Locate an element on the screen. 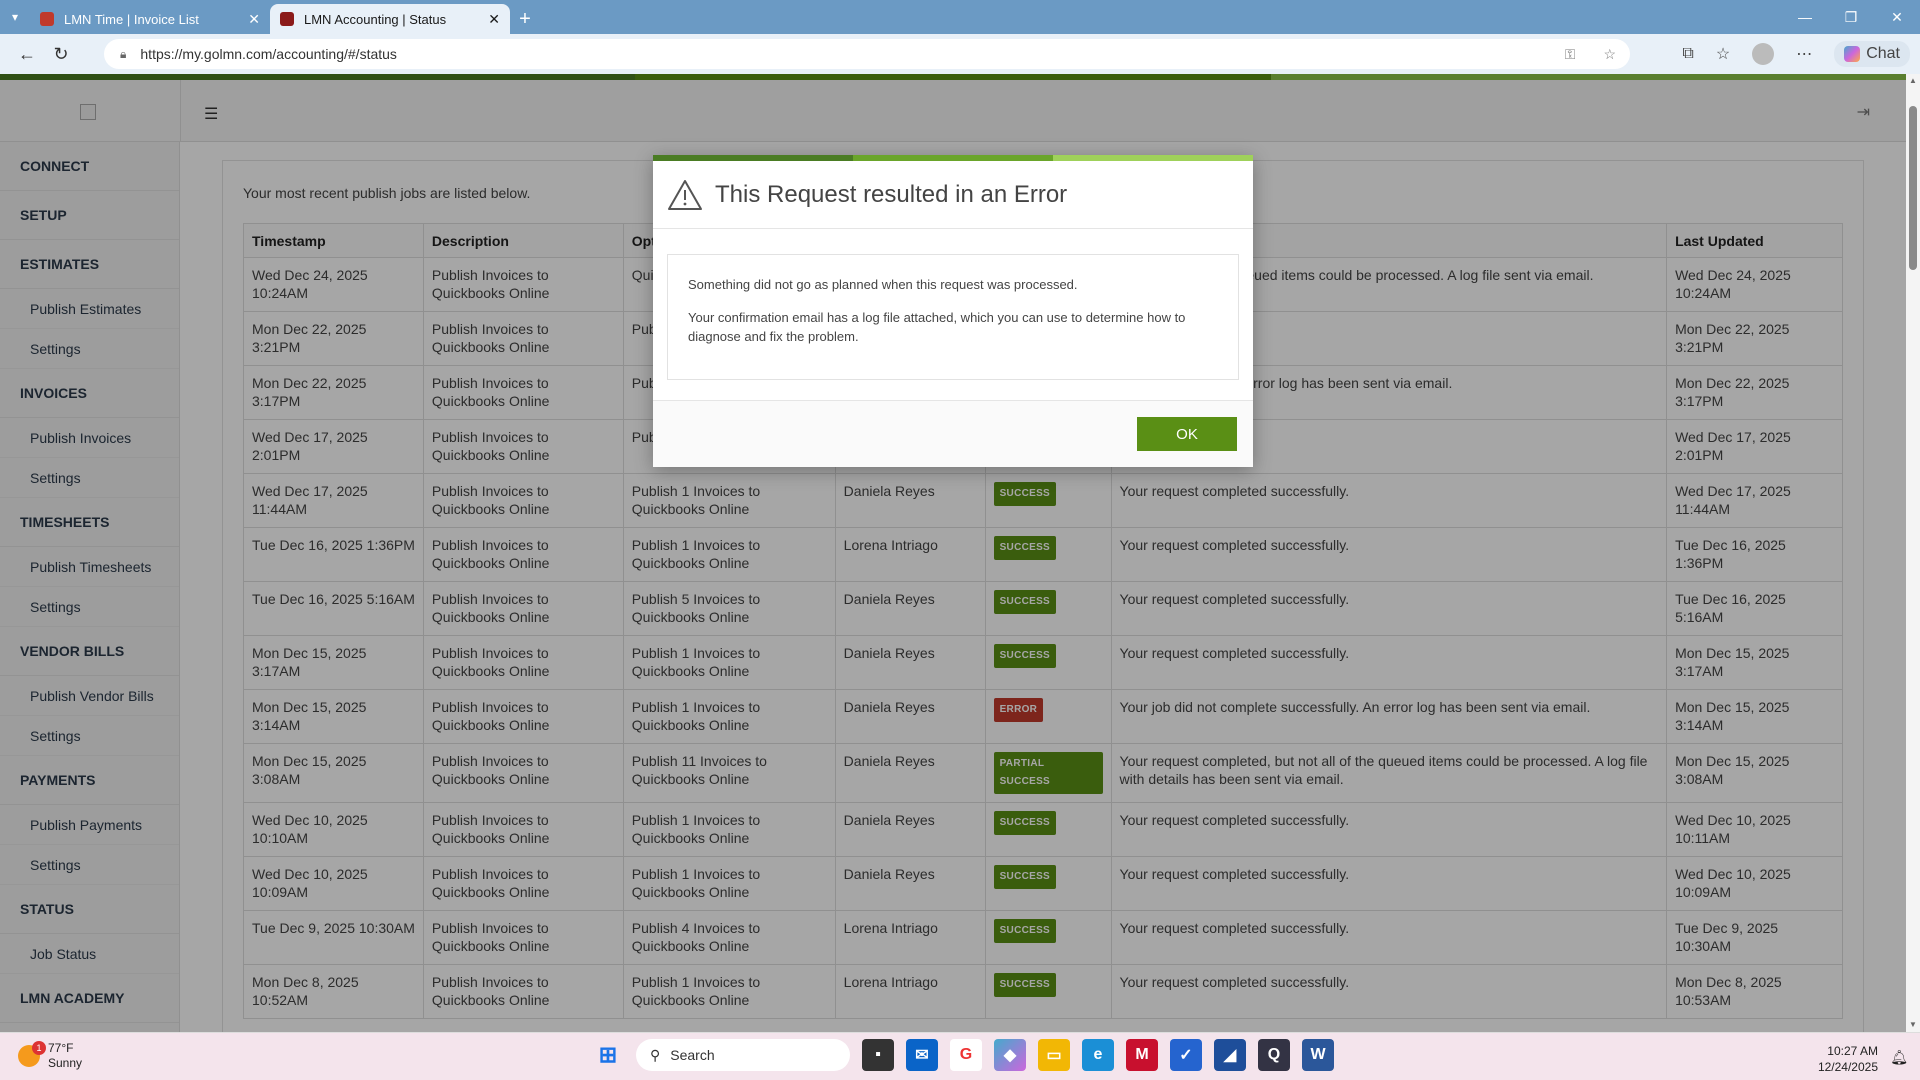  new-tab-button: + is located at coordinates (525, 19).